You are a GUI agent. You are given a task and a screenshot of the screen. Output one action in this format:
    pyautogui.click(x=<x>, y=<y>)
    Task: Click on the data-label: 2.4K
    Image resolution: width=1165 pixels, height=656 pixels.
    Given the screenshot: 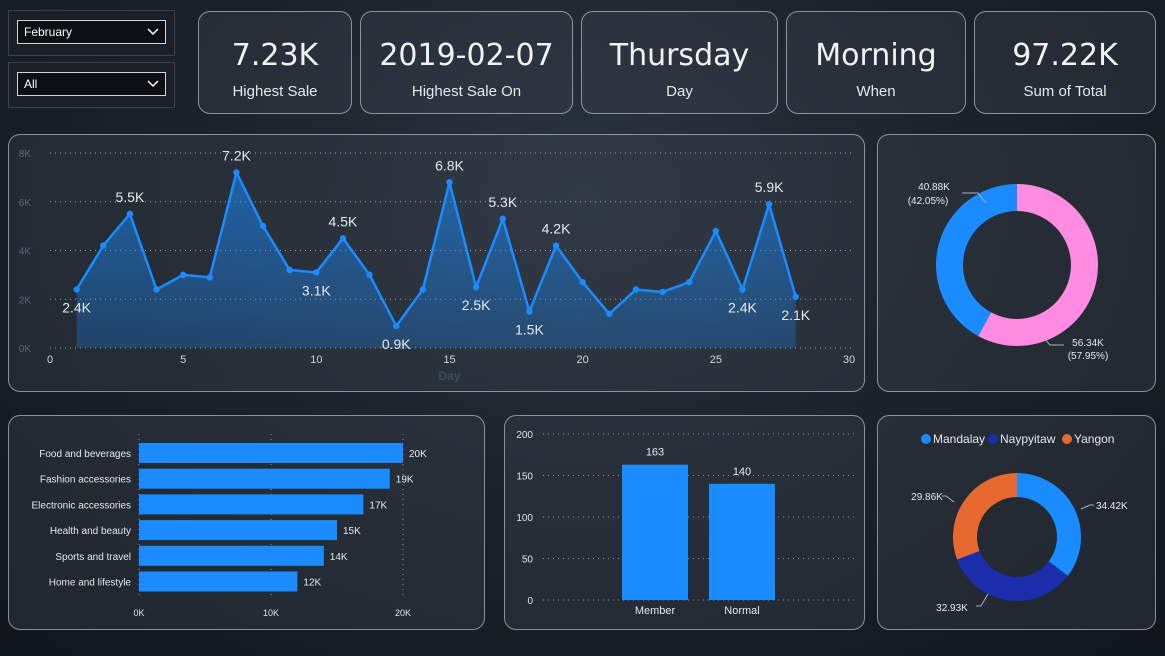 What is the action you would take?
    pyautogui.click(x=76, y=308)
    